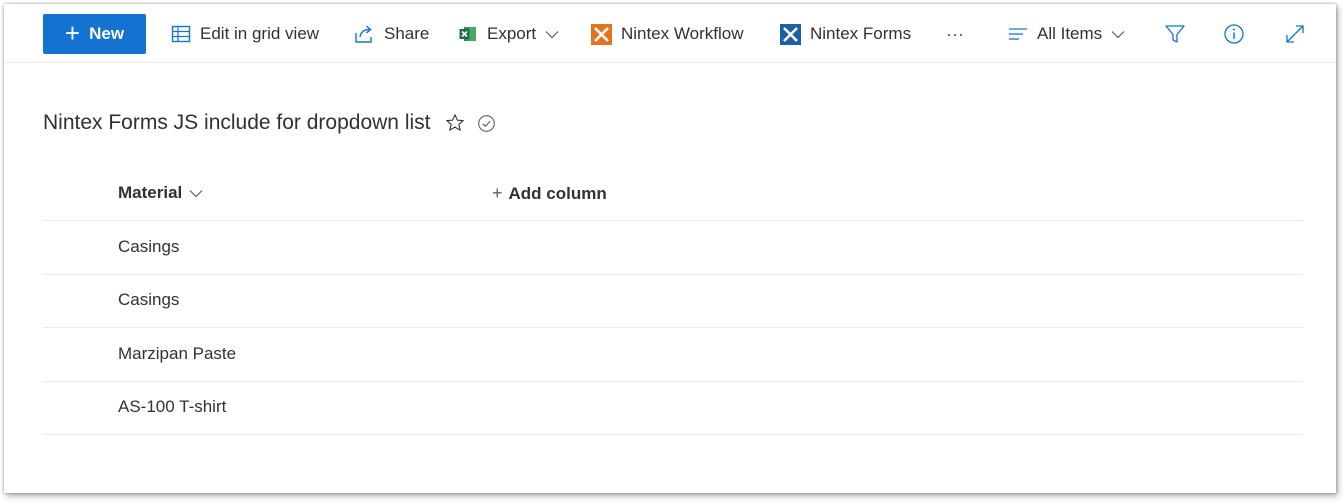  What do you see at coordinates (407, 33) in the screenshot?
I see `share-label: Share` at bounding box center [407, 33].